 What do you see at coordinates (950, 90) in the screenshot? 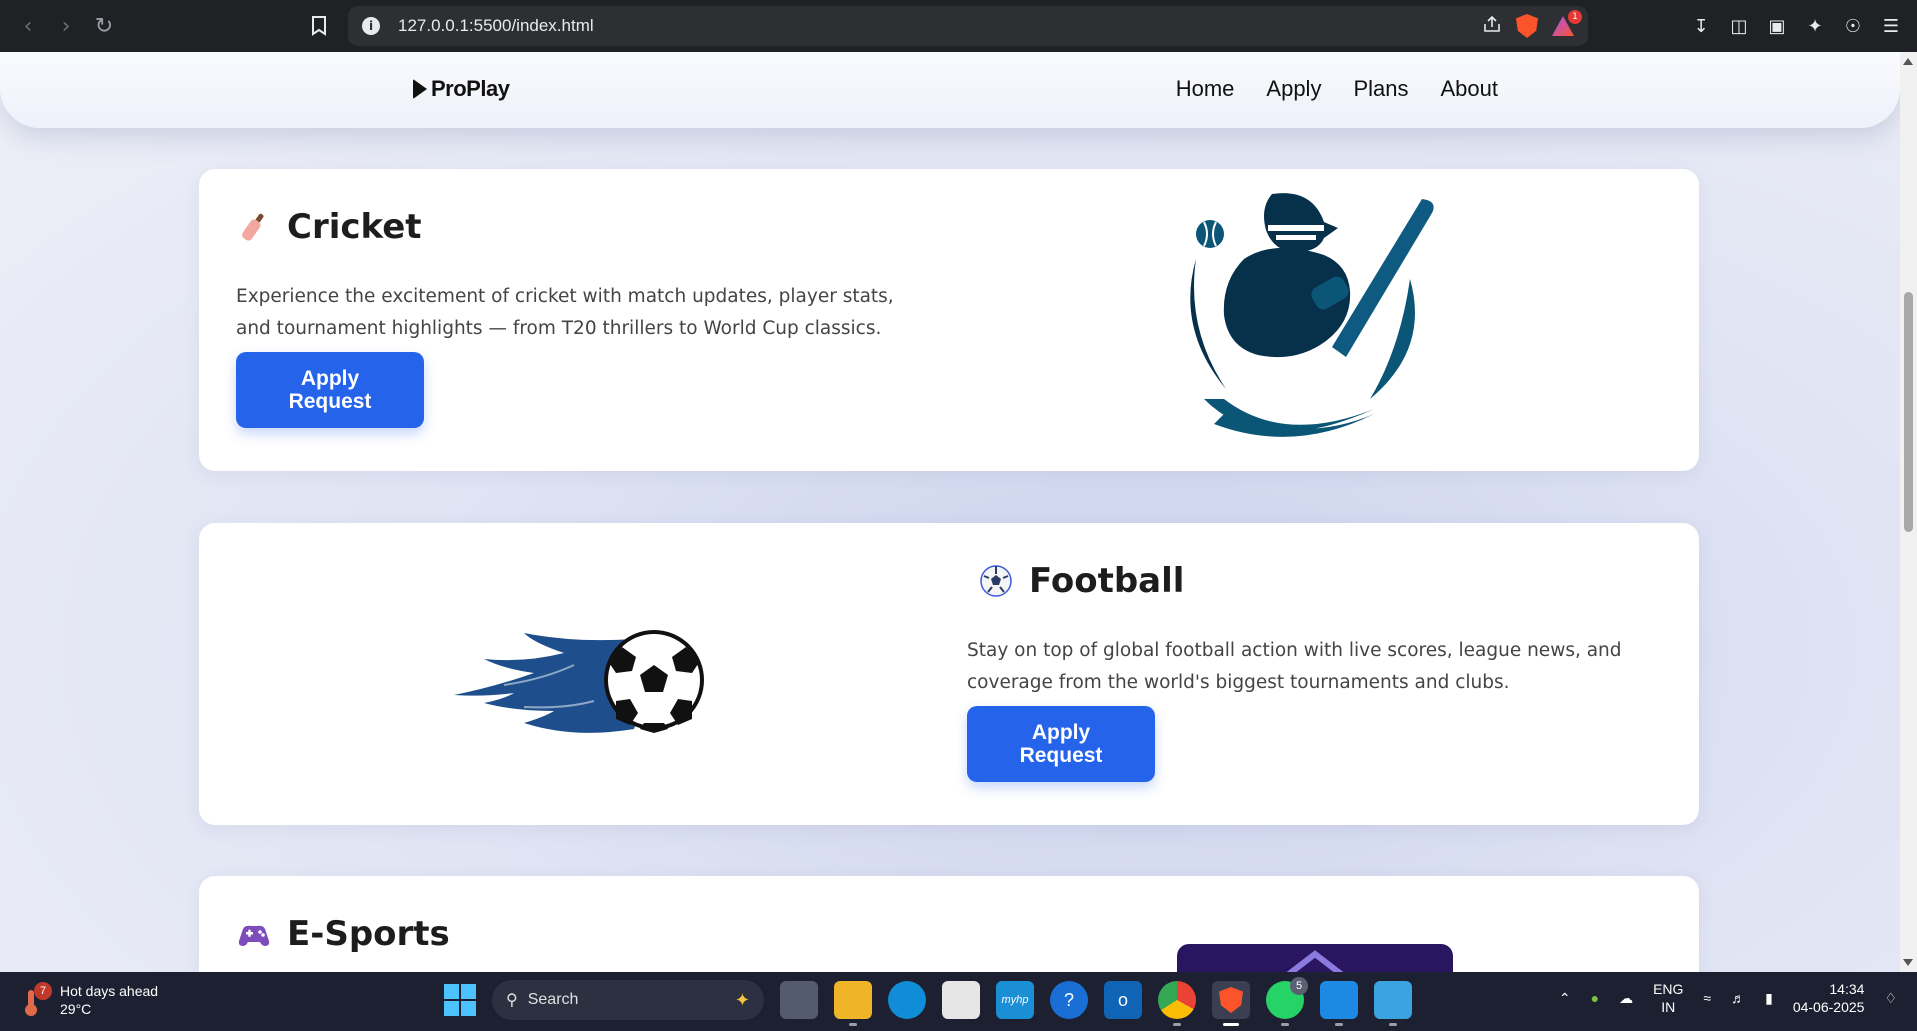
I see `site-header: ProPlay Home Apply Plans About` at bounding box center [950, 90].